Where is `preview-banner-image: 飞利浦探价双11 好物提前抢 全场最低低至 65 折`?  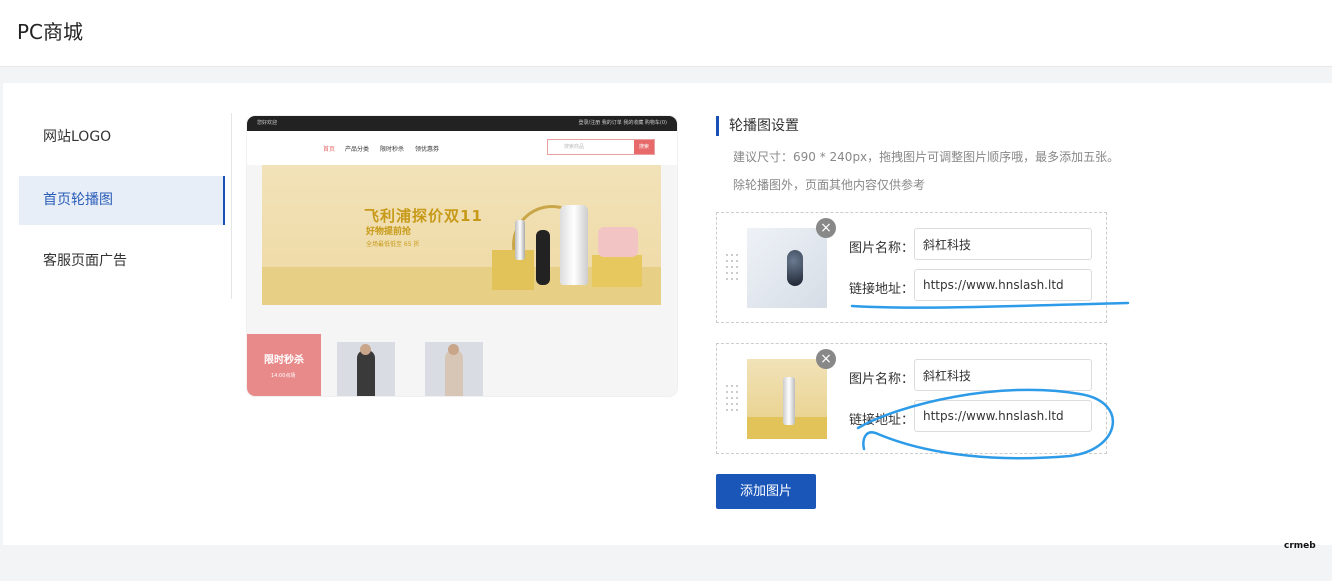
preview-banner-image: 飞利浦探价双11 好物提前抢 全场最低低至 65 折 is located at coordinates (461, 235).